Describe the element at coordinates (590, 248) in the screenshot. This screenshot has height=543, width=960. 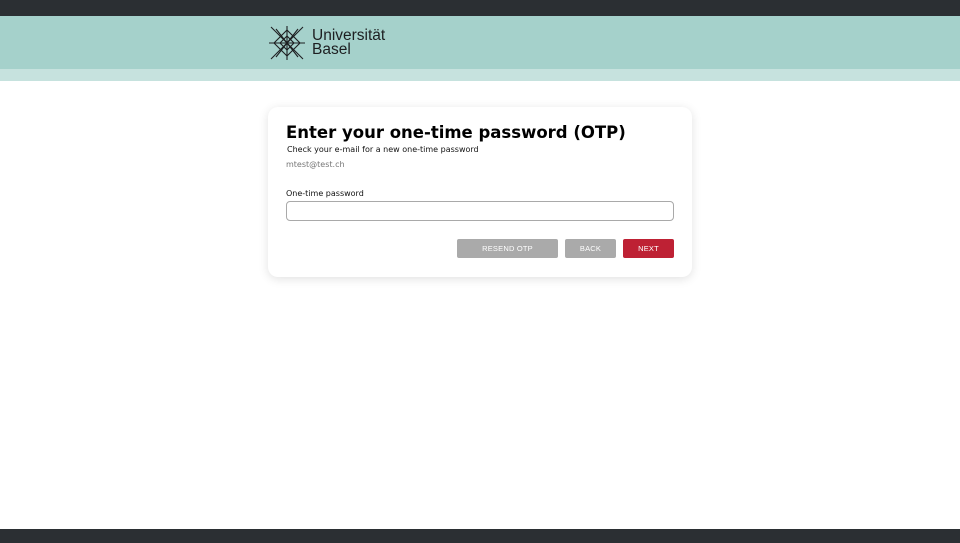
I see `back-button: BACK` at that location.